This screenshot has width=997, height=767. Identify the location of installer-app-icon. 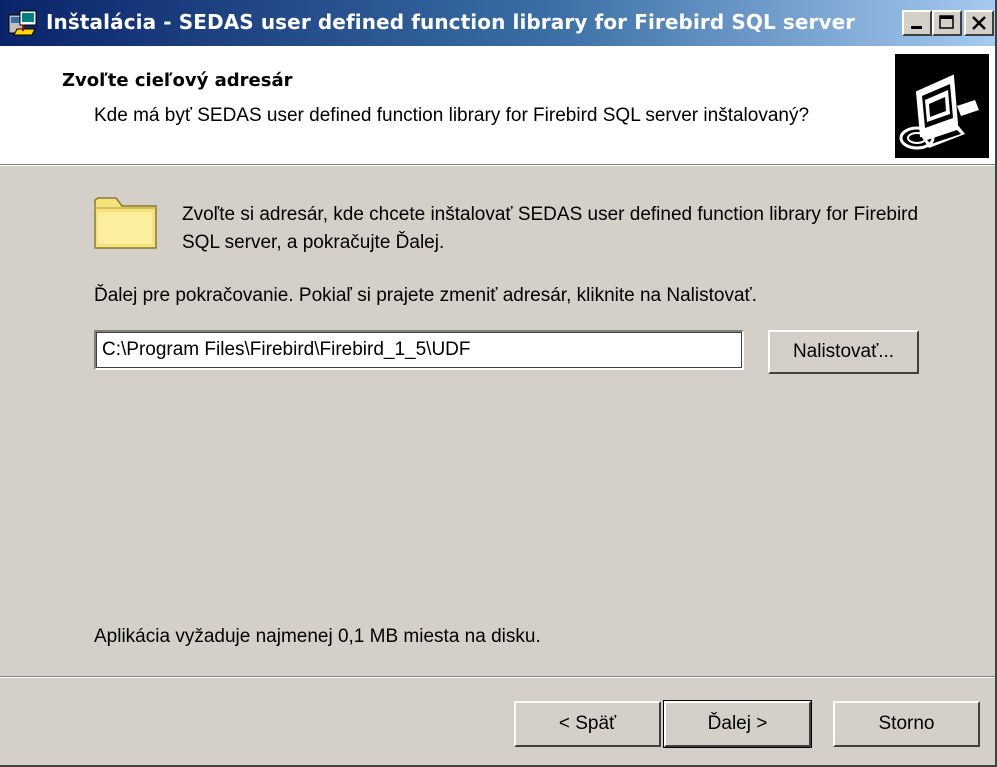
(22, 23).